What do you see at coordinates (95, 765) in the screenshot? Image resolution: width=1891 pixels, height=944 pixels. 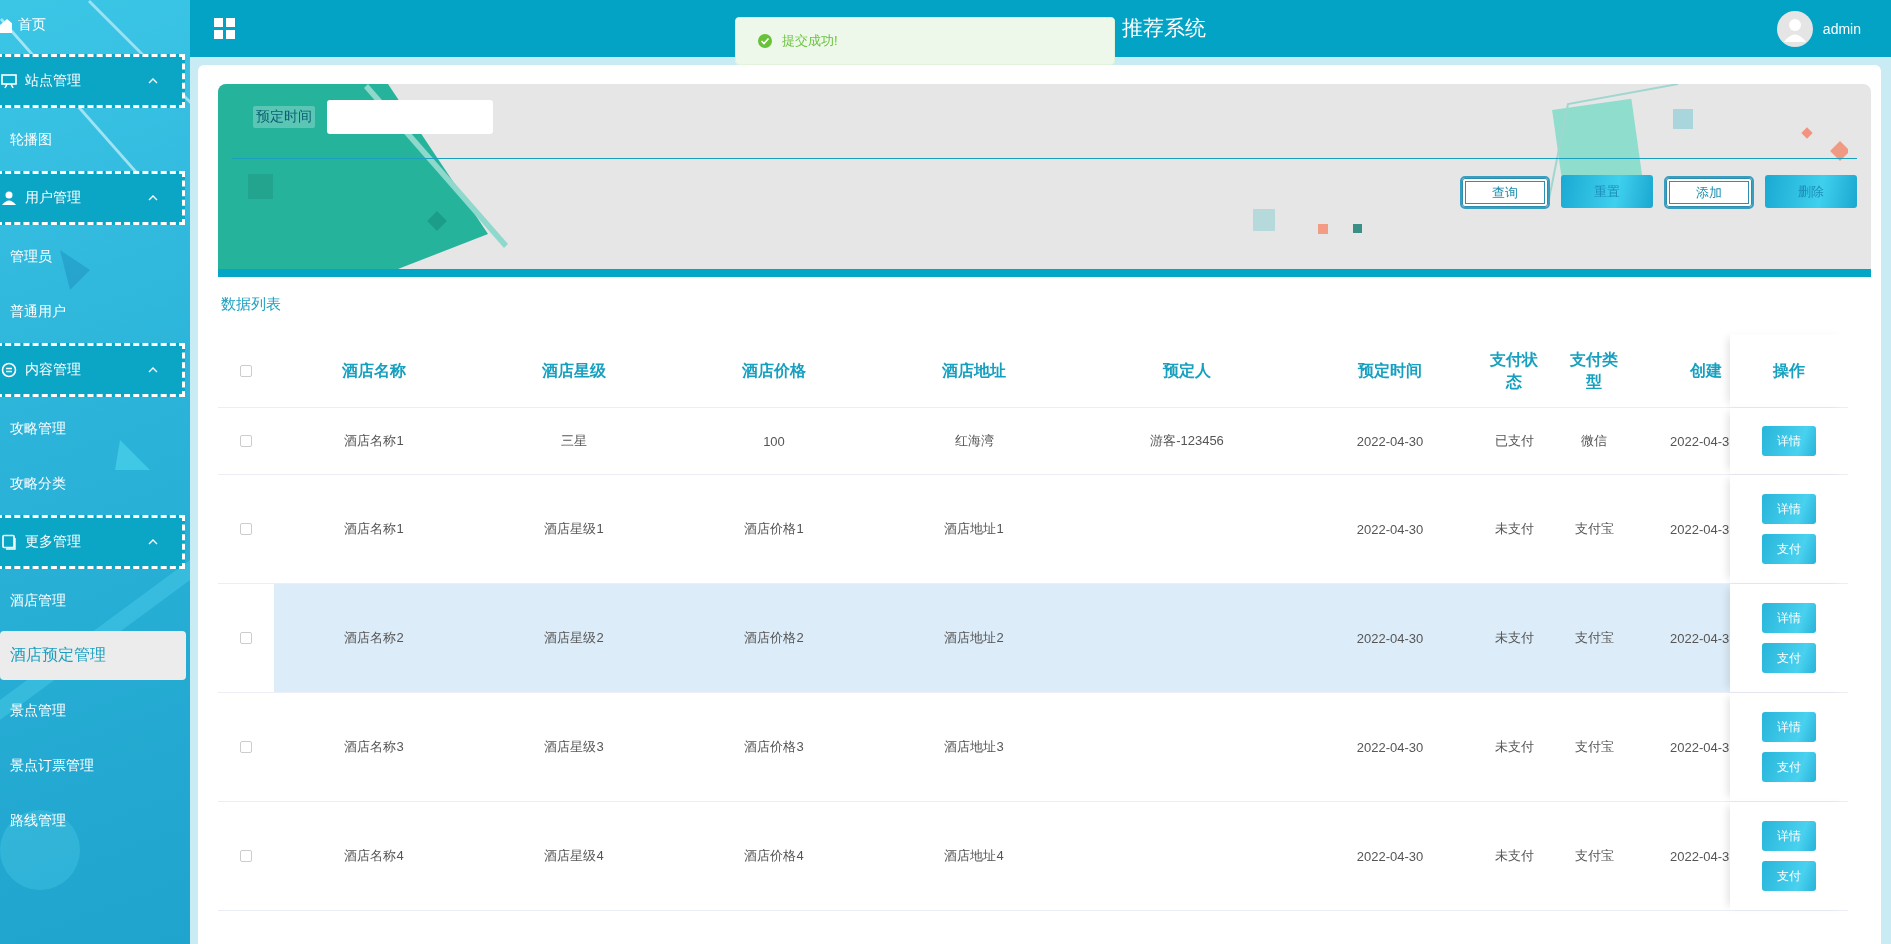 I see `sidebar-item: 景点订票管理` at bounding box center [95, 765].